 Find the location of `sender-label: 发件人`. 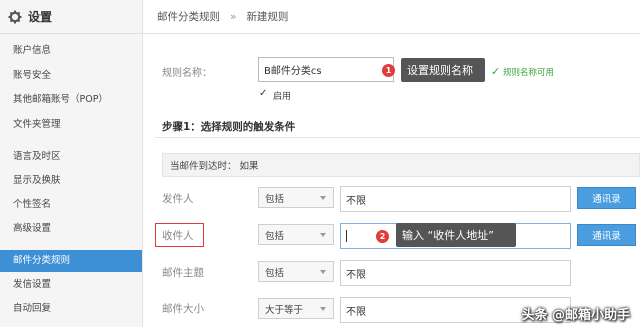

sender-label: 发件人 is located at coordinates (178, 199).